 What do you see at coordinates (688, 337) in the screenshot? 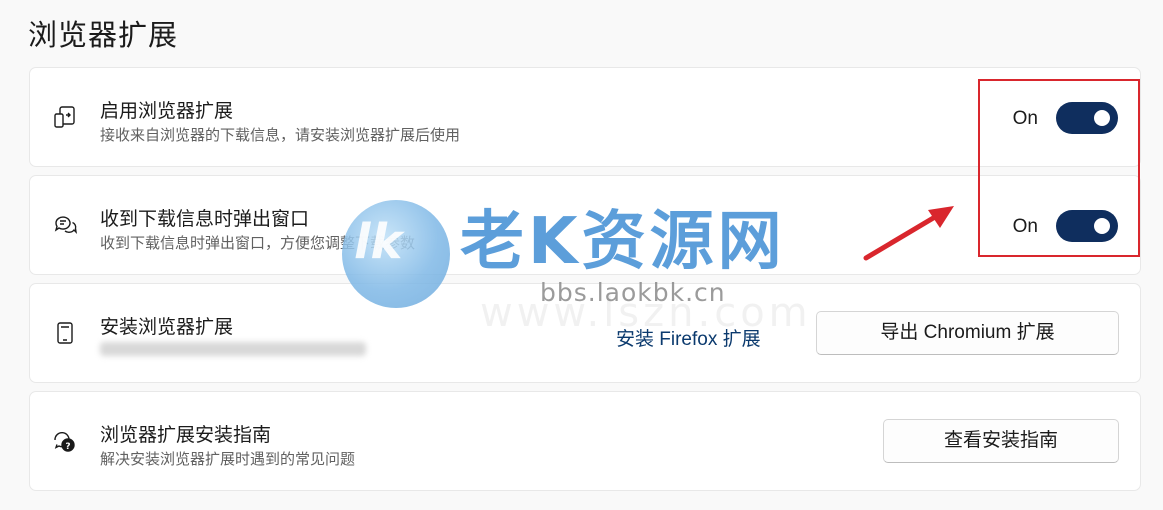
I see `install-firefox-extension-link: 安装 Firefox 扩展` at bounding box center [688, 337].